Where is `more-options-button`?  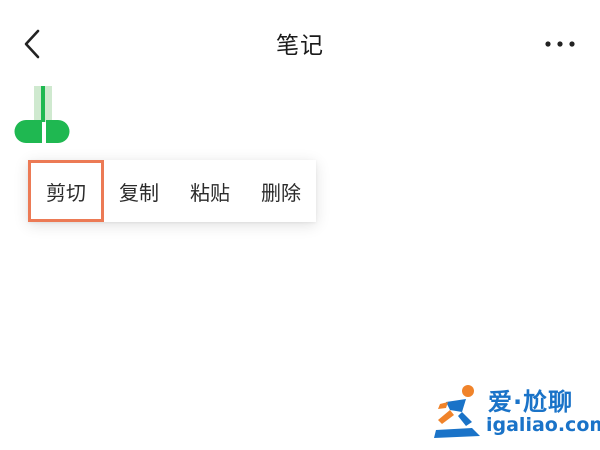 more-options-button is located at coordinates (560, 44).